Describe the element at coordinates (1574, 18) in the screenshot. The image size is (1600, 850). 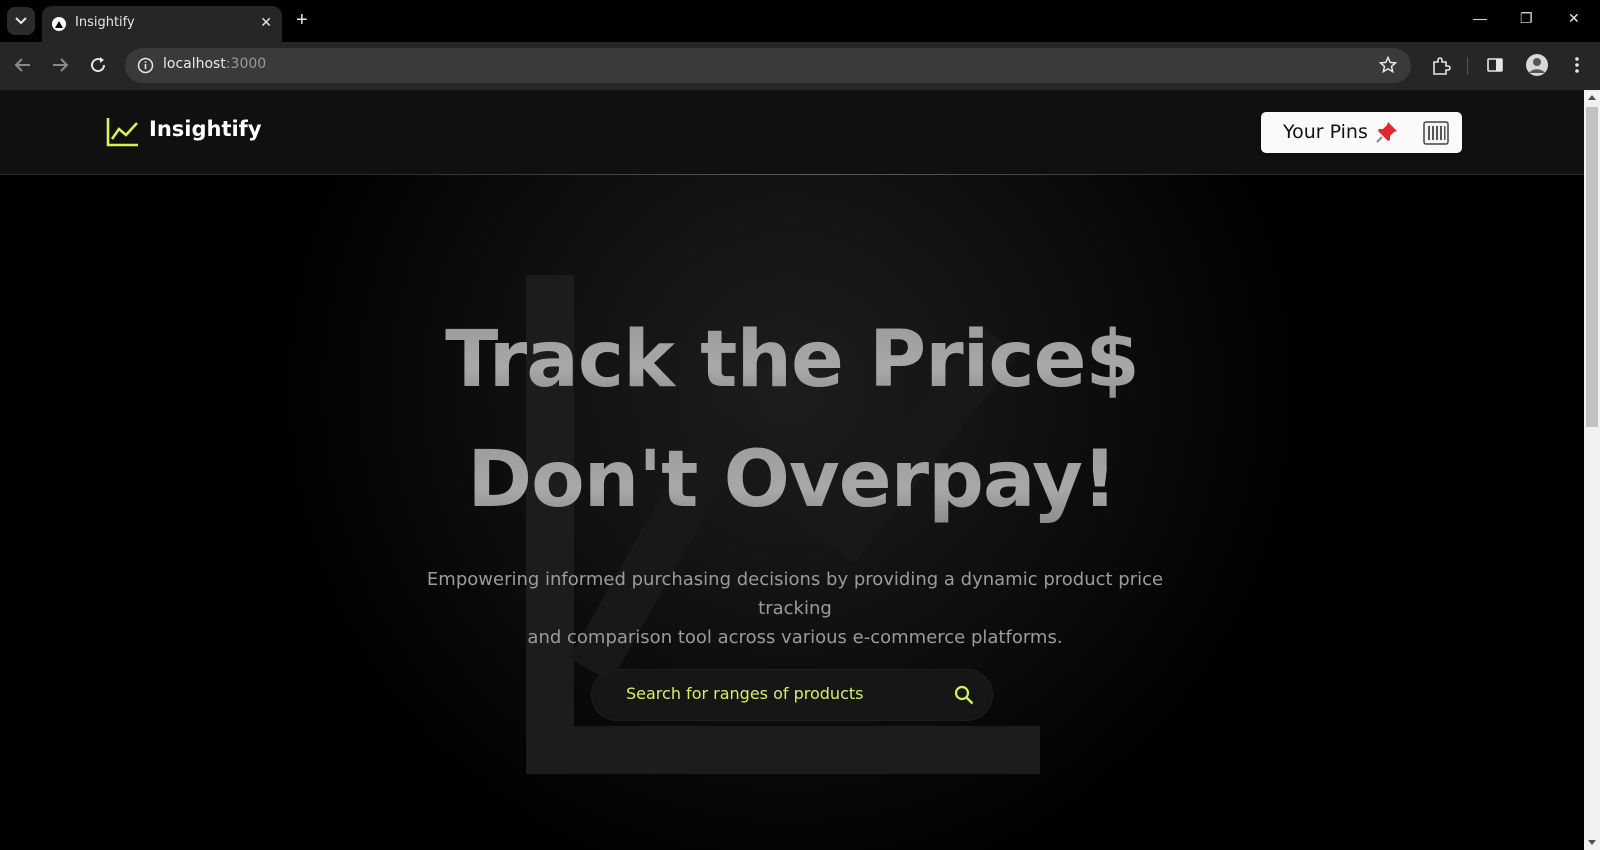
I see `window-close-icon: ✕` at that location.